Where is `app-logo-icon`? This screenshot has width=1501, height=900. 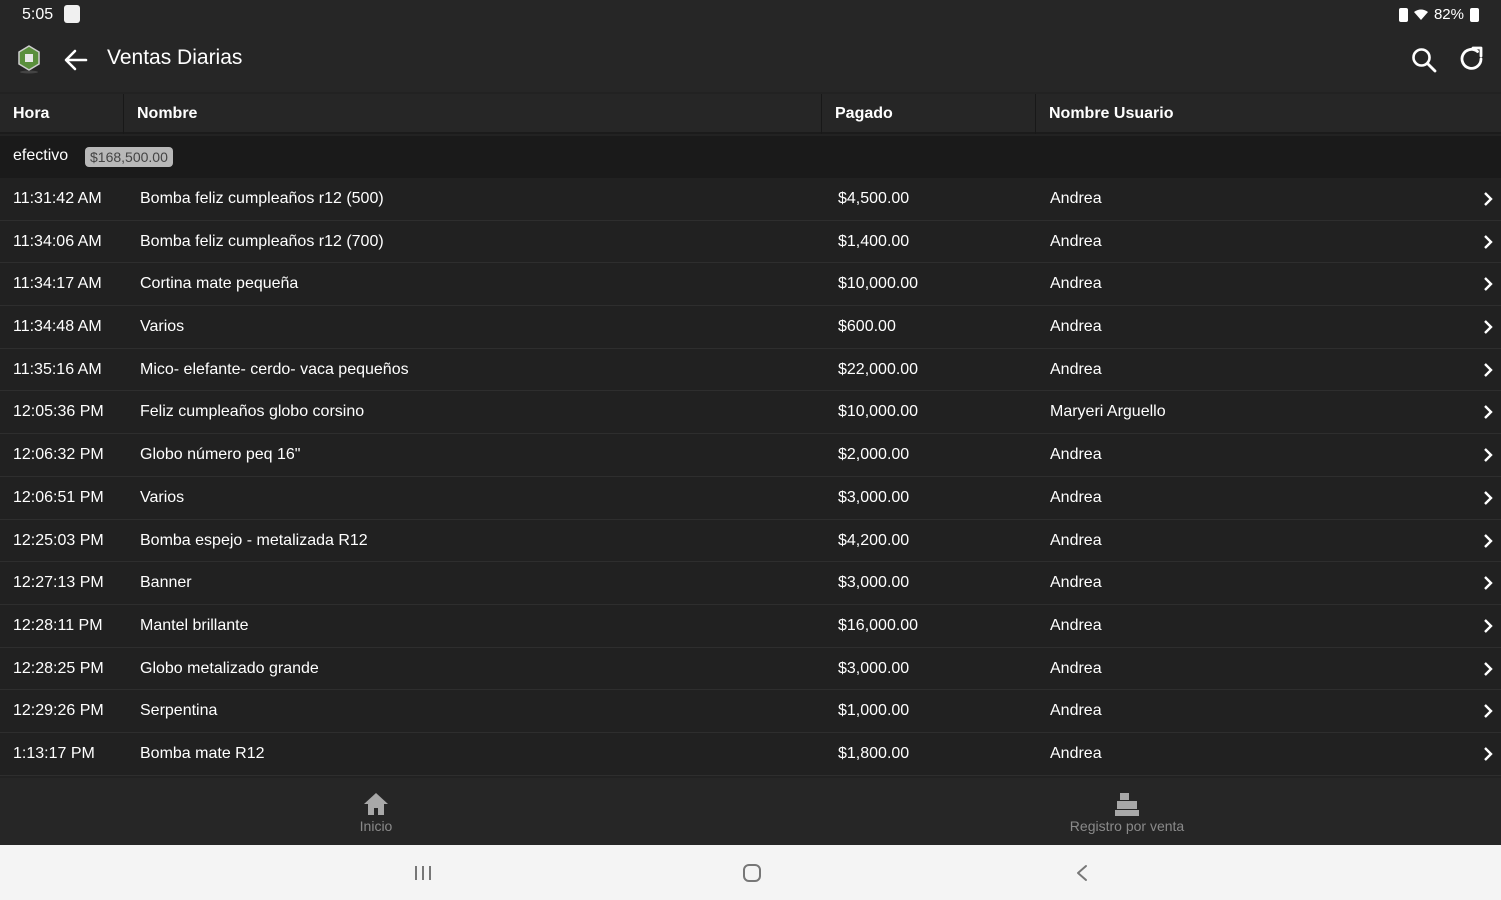
app-logo-icon is located at coordinates (29, 59).